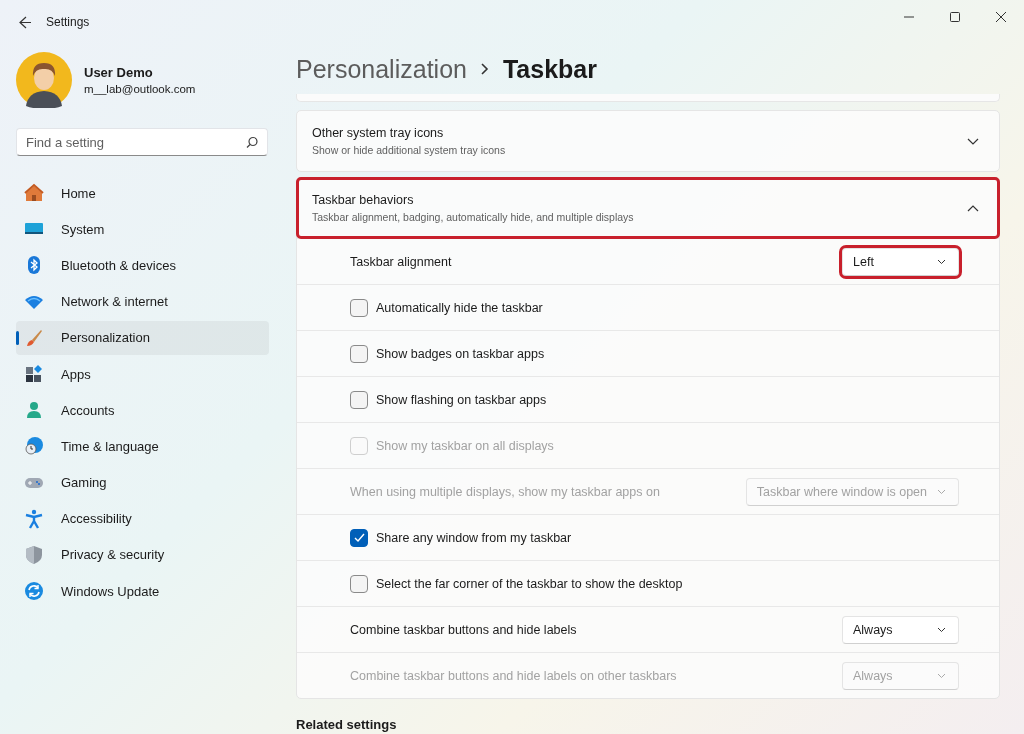  What do you see at coordinates (461, 353) in the screenshot?
I see `checkbox-label: Show badges on taskbar apps` at bounding box center [461, 353].